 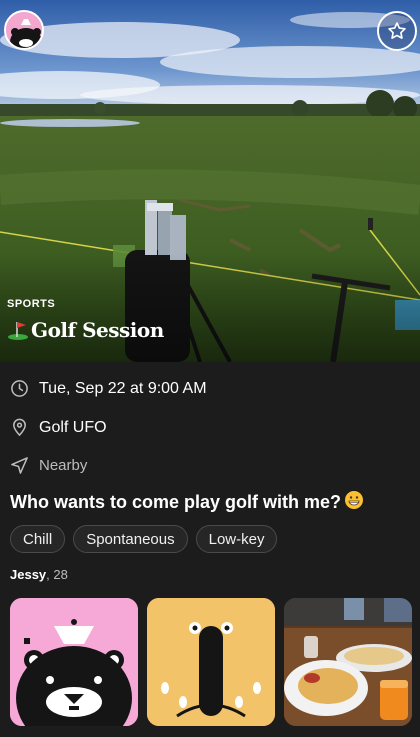 I want to click on grinning-face-icon, so click(x=354, y=502).